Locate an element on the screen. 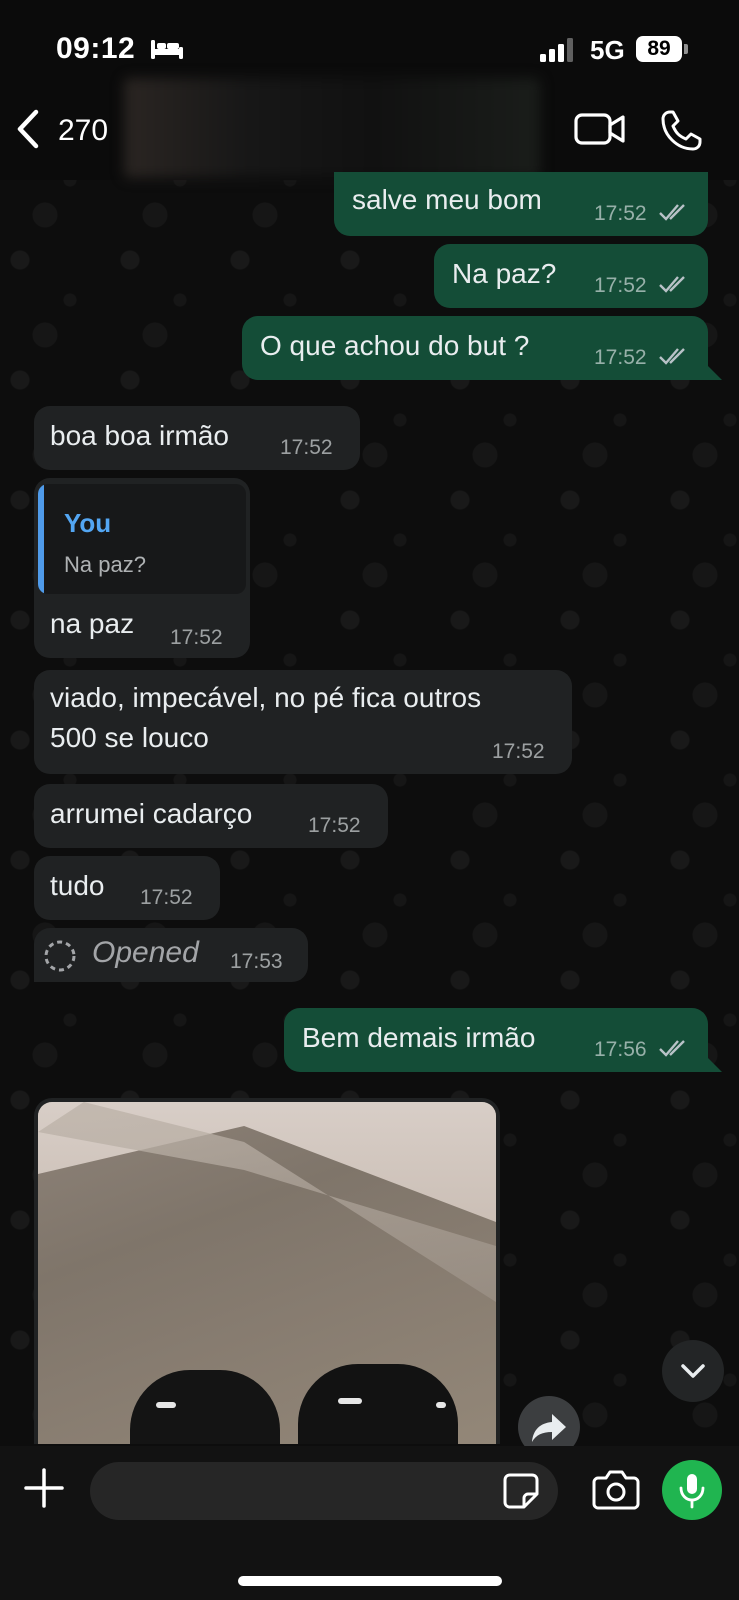 This screenshot has width=739, height=1600. plus-icon is located at coordinates (44, 1488).